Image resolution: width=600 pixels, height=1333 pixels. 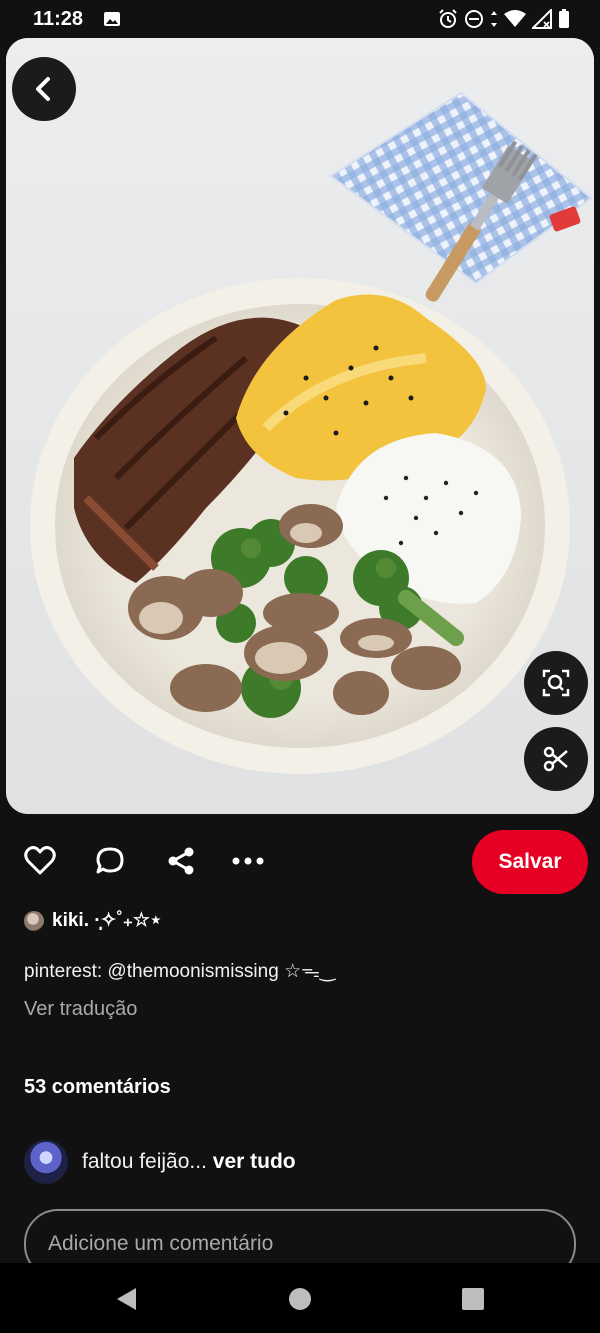 I want to click on system-nav-bar, so click(x=300, y=1298).